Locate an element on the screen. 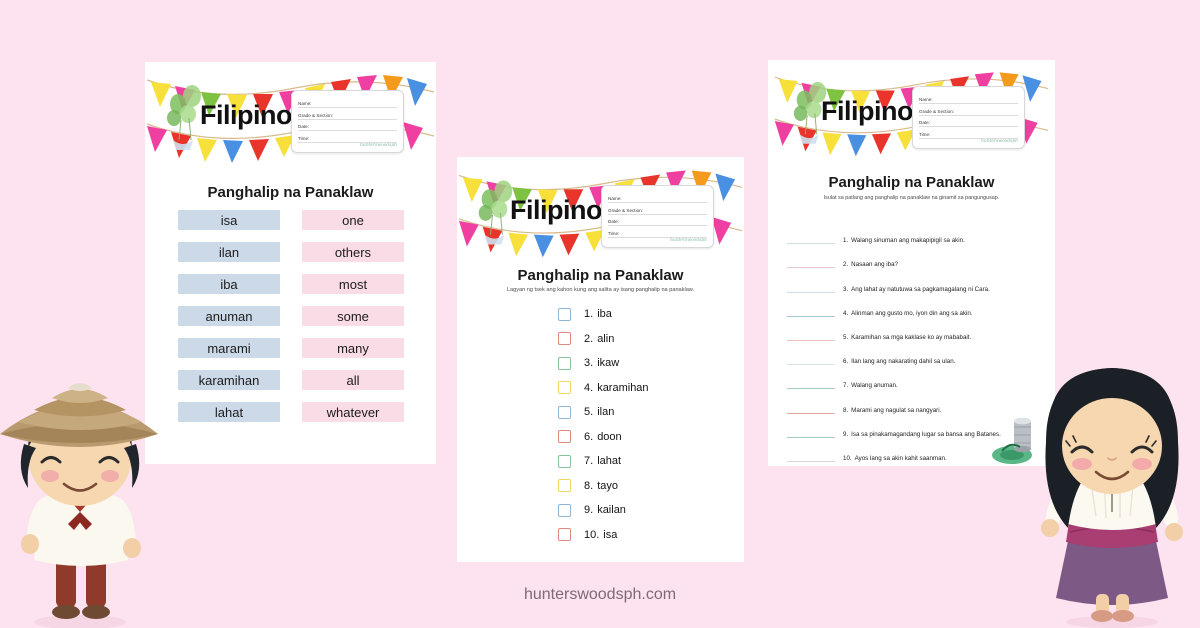 The width and height of the screenshot is (1200, 628). sentence-item: 2. Nasaan ang iba? is located at coordinates (914, 256).